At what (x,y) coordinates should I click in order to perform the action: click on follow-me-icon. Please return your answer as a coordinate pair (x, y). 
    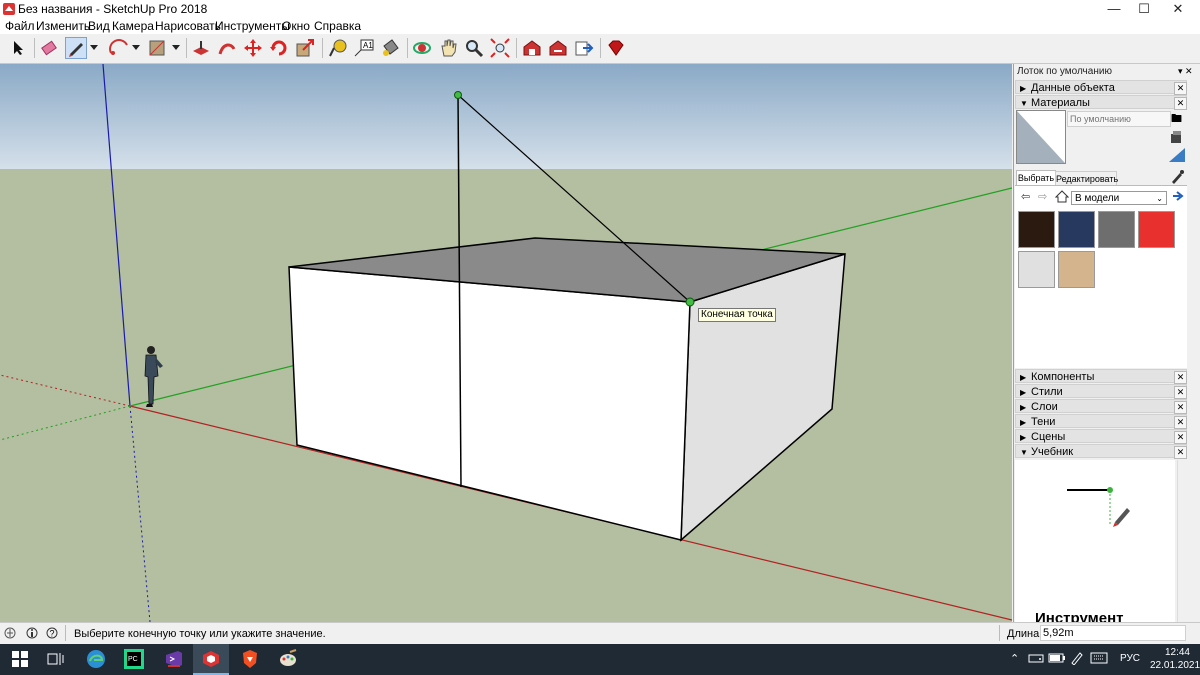
    Looking at the image, I should click on (227, 48).